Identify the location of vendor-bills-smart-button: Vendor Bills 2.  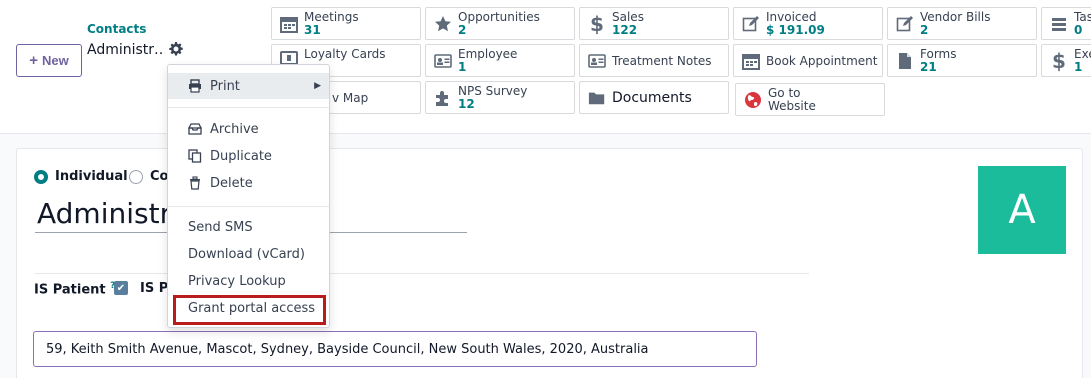
(962, 23).